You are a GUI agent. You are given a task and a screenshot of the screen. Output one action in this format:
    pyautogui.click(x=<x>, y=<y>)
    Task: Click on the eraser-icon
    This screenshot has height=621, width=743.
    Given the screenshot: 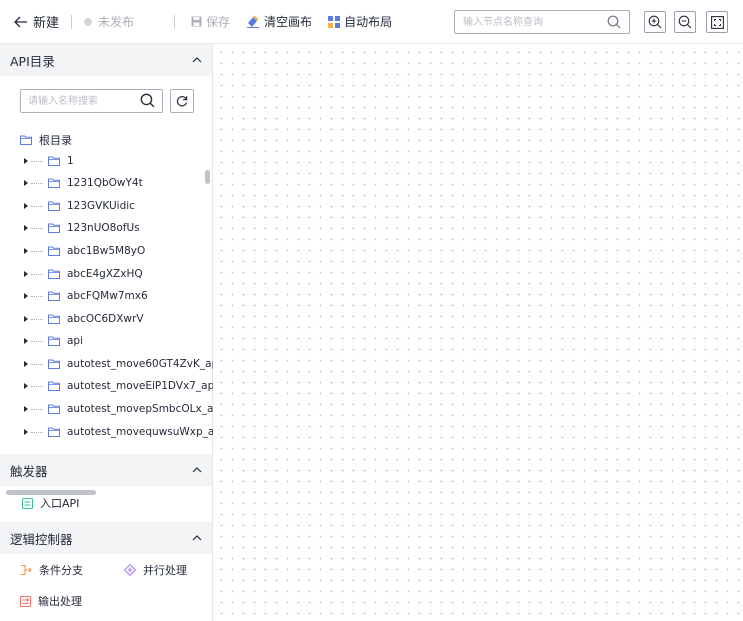 What is the action you would take?
    pyautogui.click(x=253, y=21)
    